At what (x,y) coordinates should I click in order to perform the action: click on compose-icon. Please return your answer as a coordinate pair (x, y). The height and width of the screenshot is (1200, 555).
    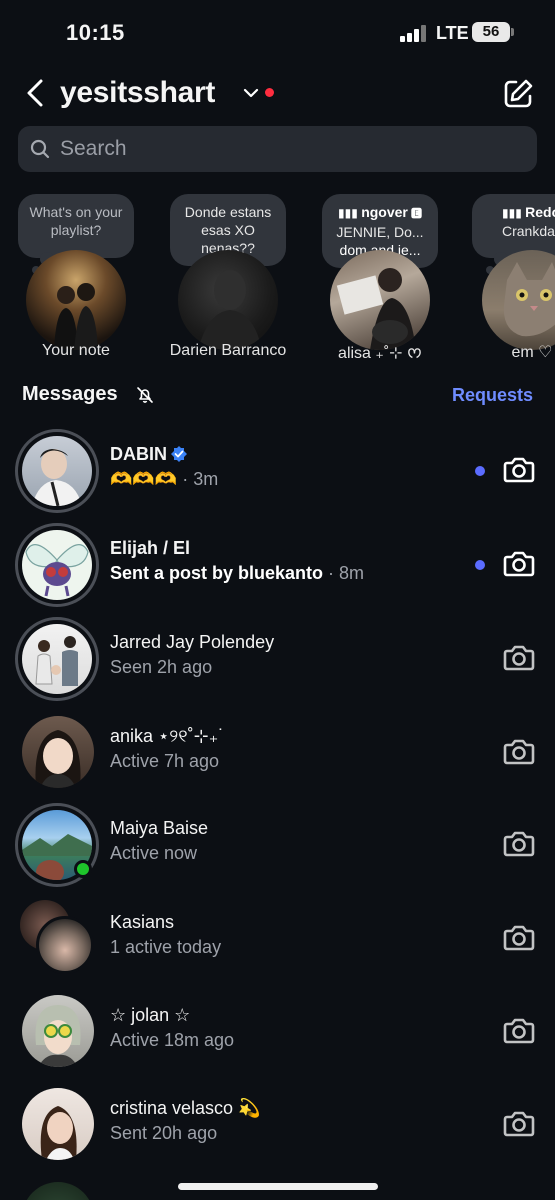
    Looking at the image, I should click on (518, 94).